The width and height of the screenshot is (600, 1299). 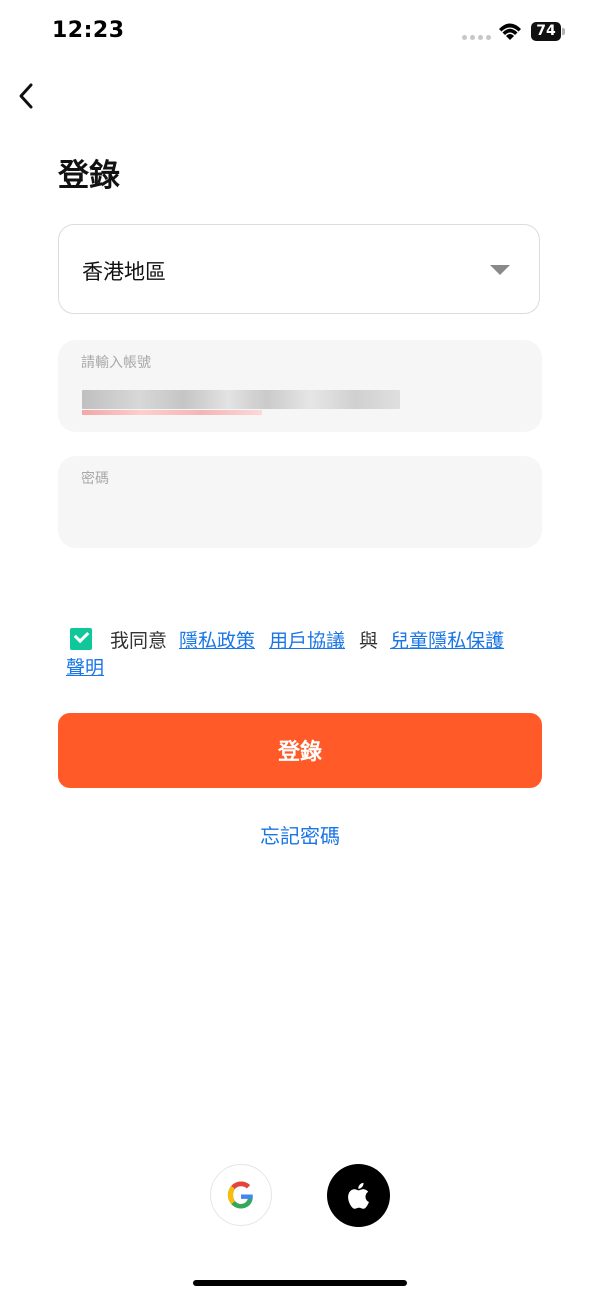 I want to click on chevron-left-icon, so click(x=28, y=96).